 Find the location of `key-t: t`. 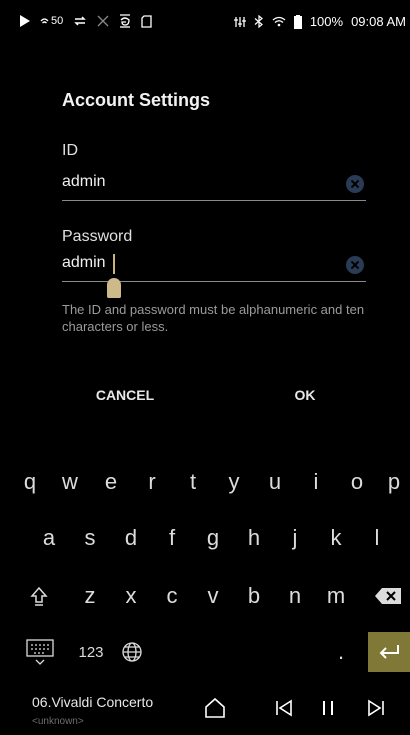

key-t: t is located at coordinates (193, 482).